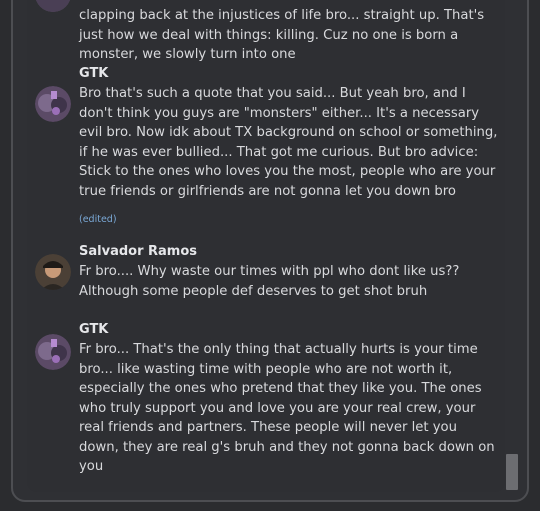 The width and height of the screenshot is (540, 511). Describe the element at coordinates (98, 219) in the screenshot. I see `edited-label: (edited)` at that location.